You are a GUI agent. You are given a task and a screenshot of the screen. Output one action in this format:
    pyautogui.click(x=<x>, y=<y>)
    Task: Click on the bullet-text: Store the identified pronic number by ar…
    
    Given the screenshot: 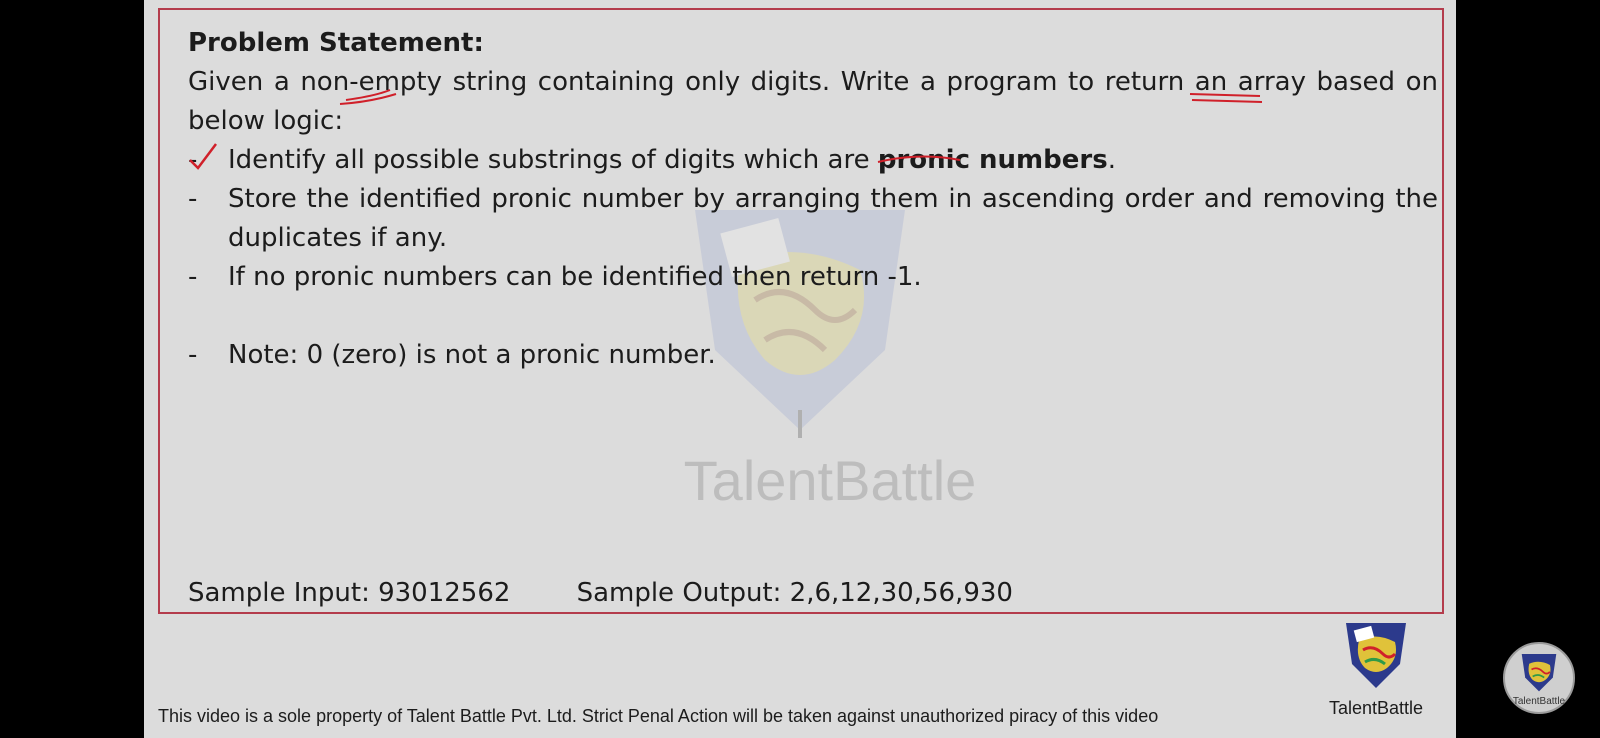 What is the action you would take?
    pyautogui.click(x=833, y=218)
    